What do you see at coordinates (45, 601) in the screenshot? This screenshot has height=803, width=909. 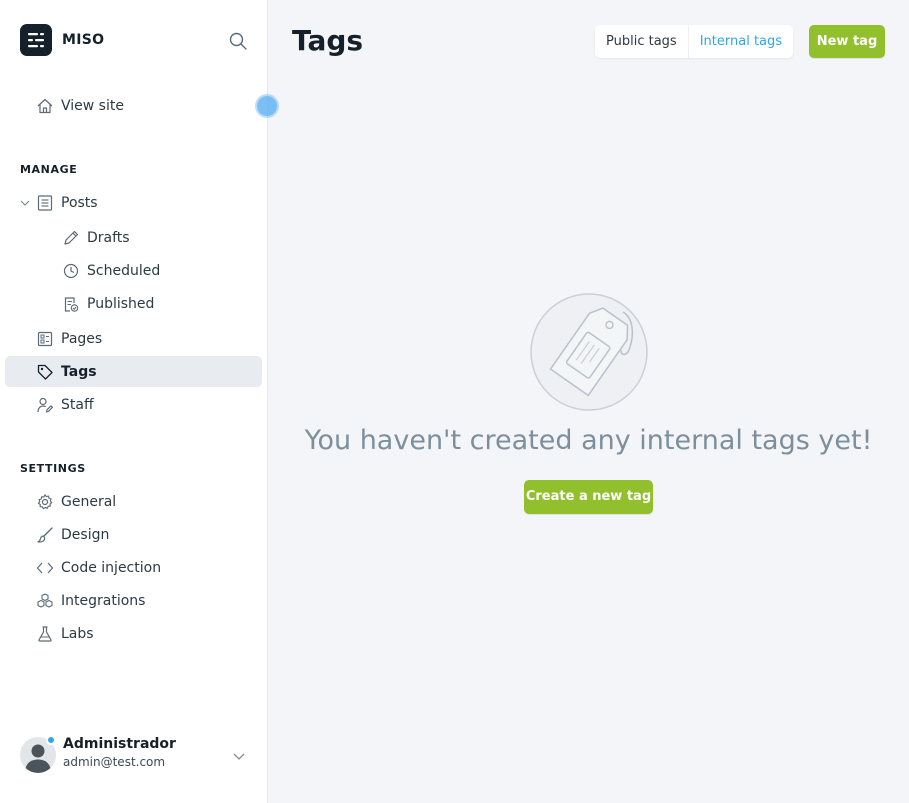 I see `integrations-icon` at bounding box center [45, 601].